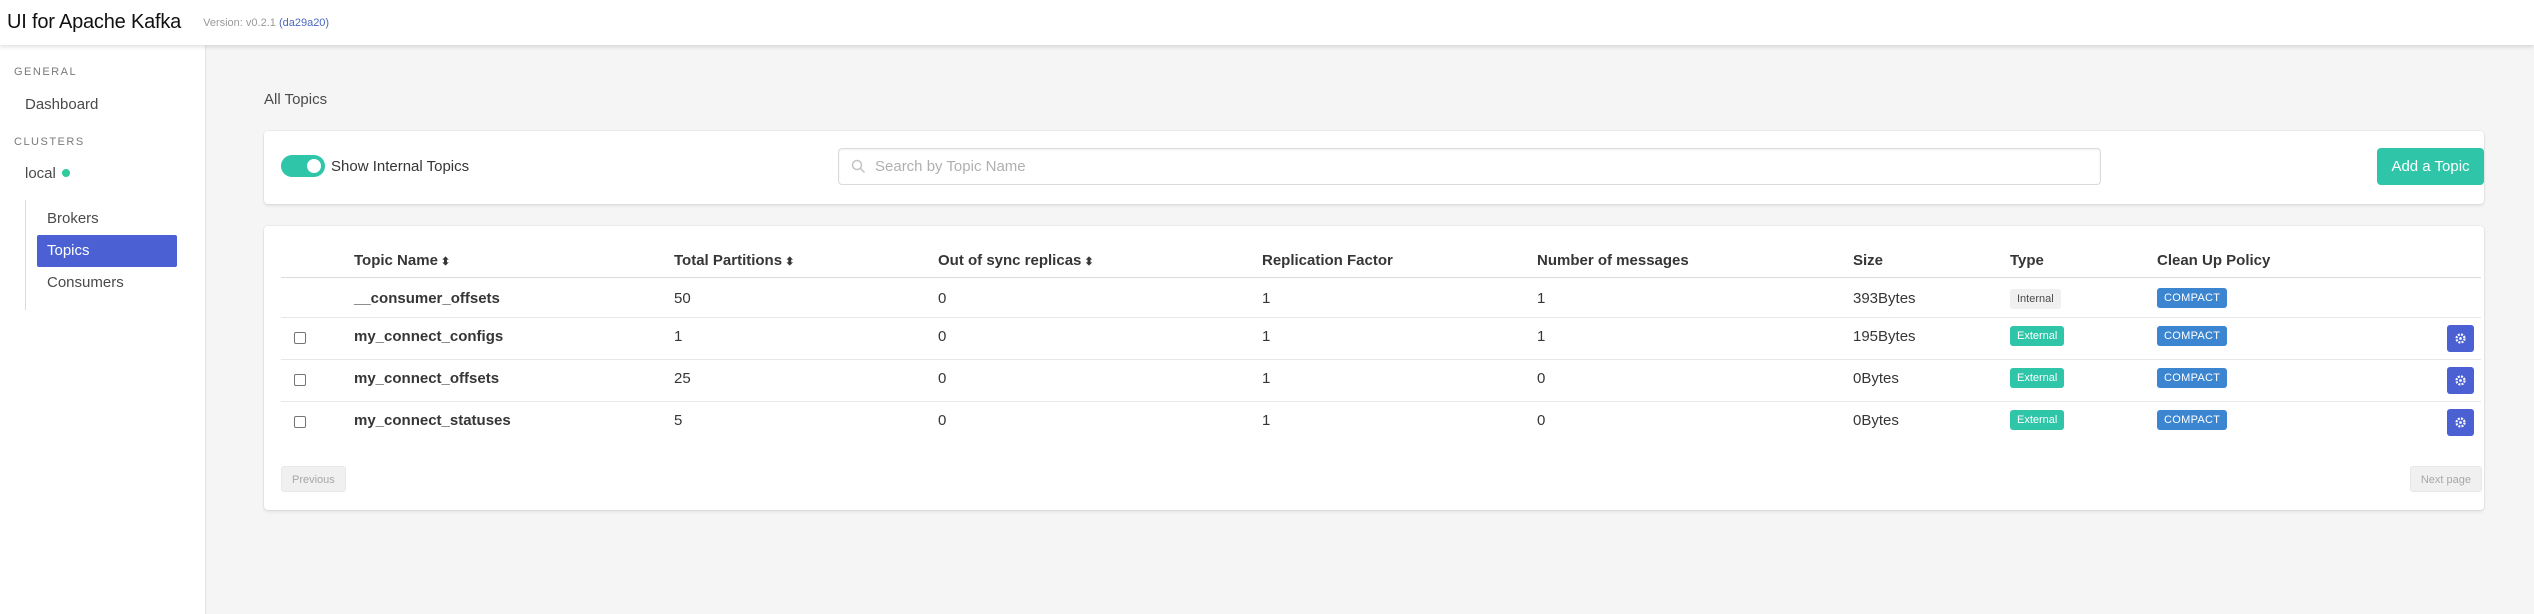 This screenshot has width=2534, height=614. Describe the element at coordinates (314, 166) in the screenshot. I see `toggle-knob` at that location.